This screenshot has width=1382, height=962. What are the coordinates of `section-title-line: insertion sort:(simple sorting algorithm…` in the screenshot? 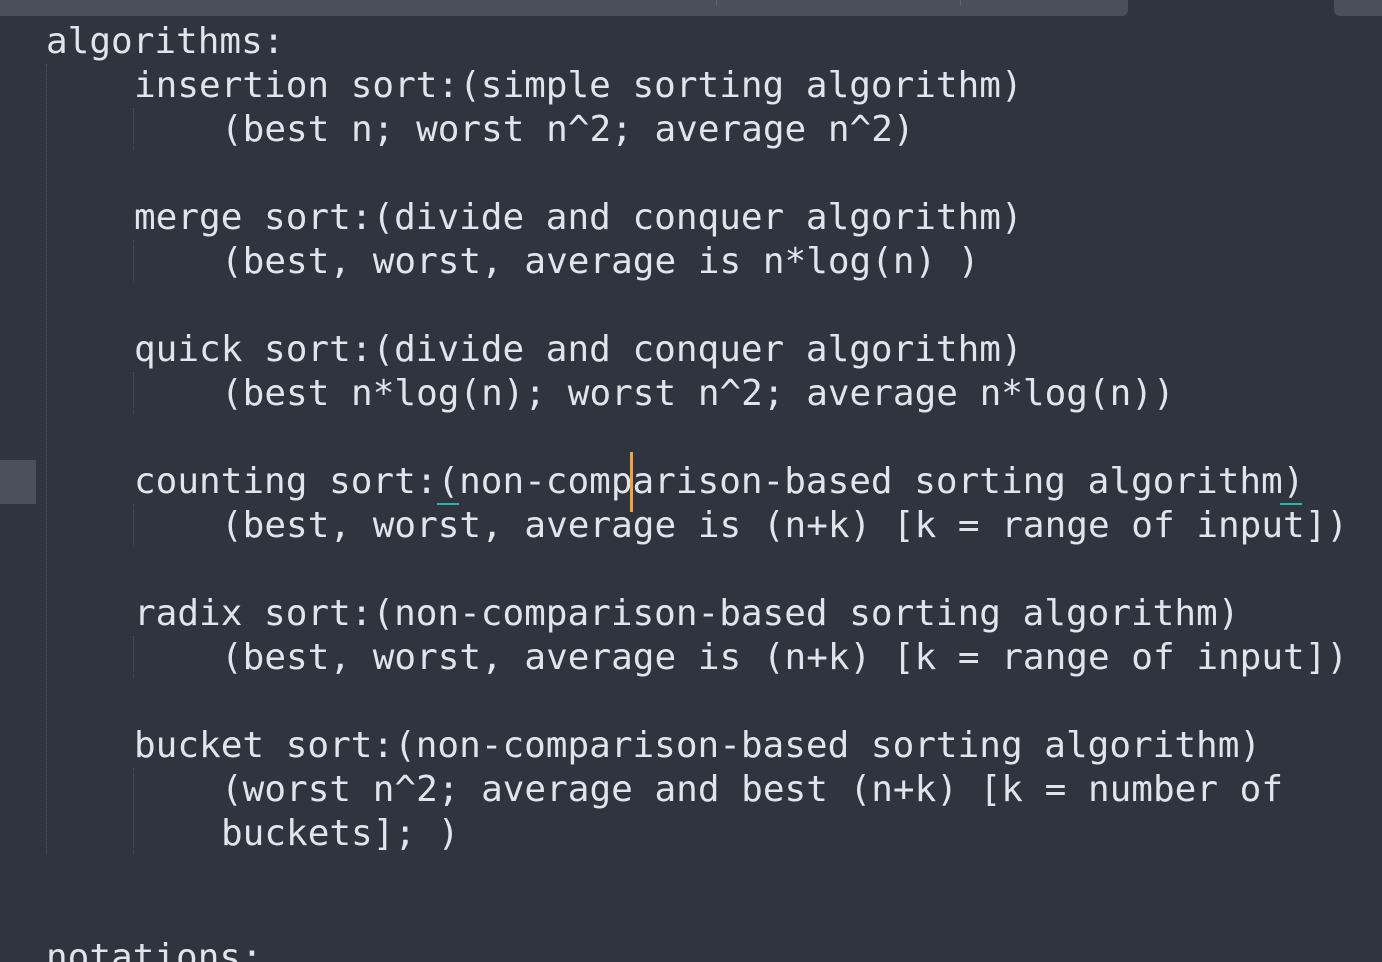 It's located at (578, 85).